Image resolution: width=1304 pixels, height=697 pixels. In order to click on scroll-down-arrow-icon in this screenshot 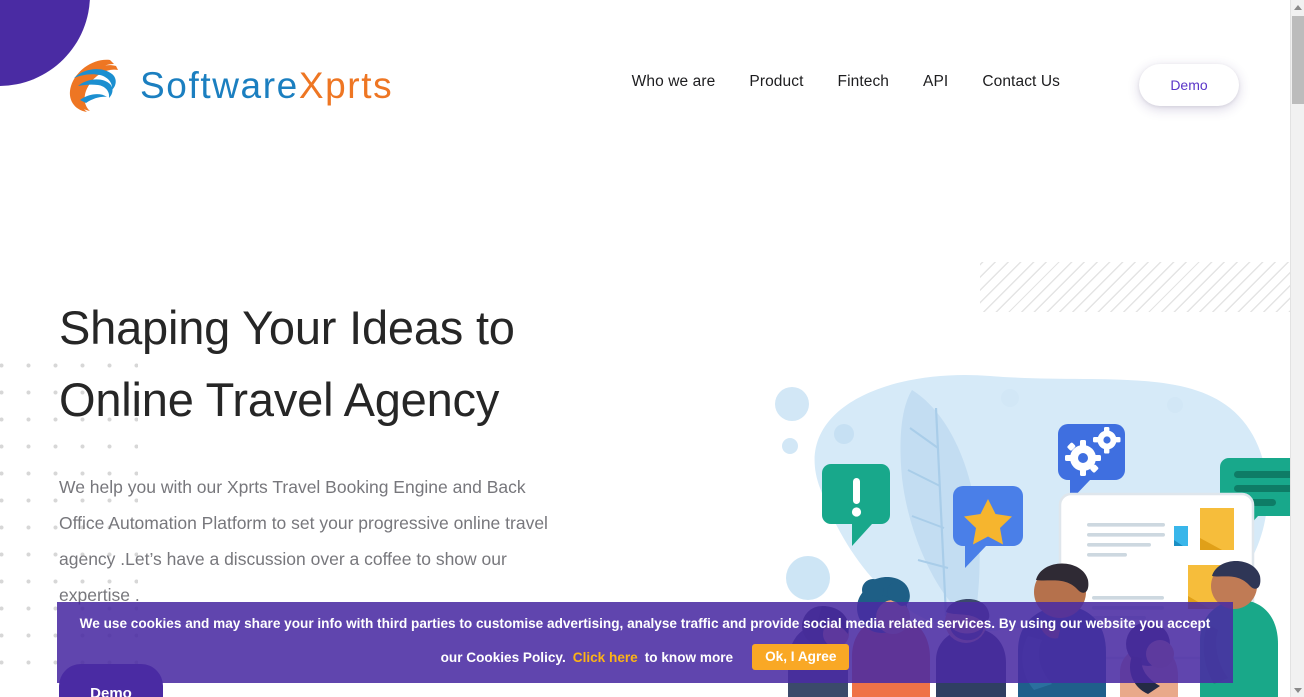, I will do `click(1297, 690)`.